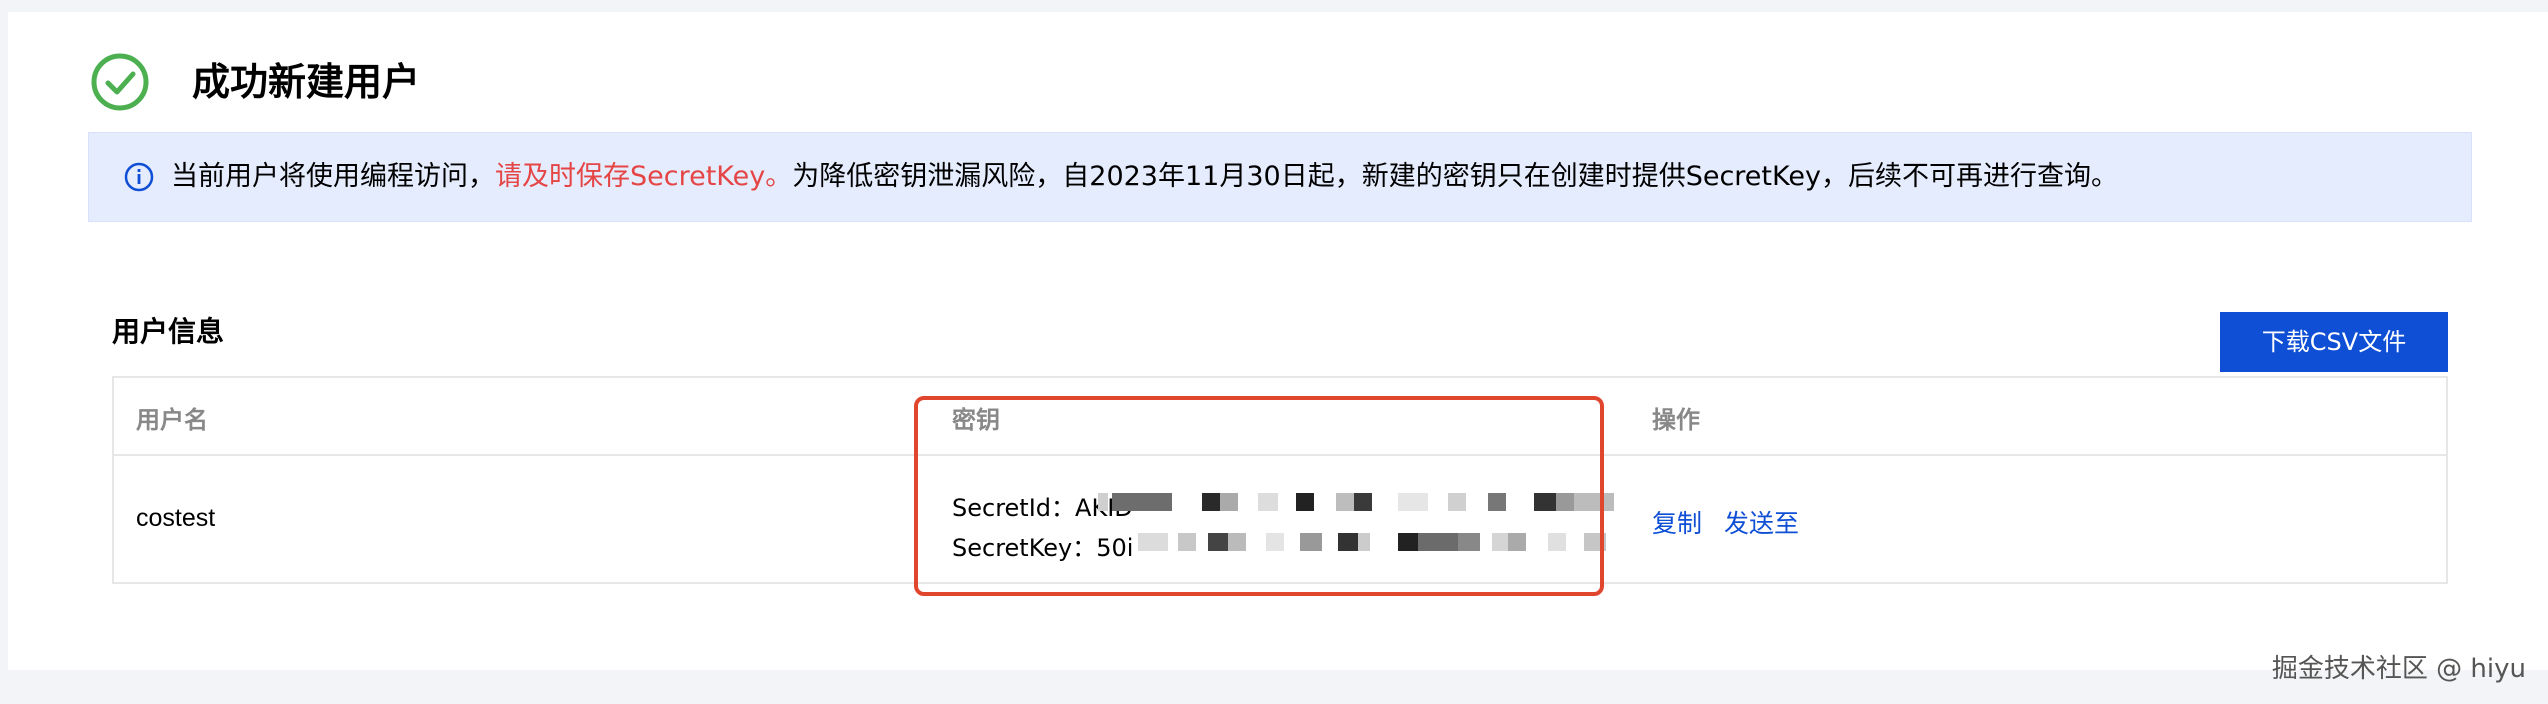 Image resolution: width=2548 pixels, height=704 pixels. I want to click on send-to-button: 发送至, so click(1761, 523).